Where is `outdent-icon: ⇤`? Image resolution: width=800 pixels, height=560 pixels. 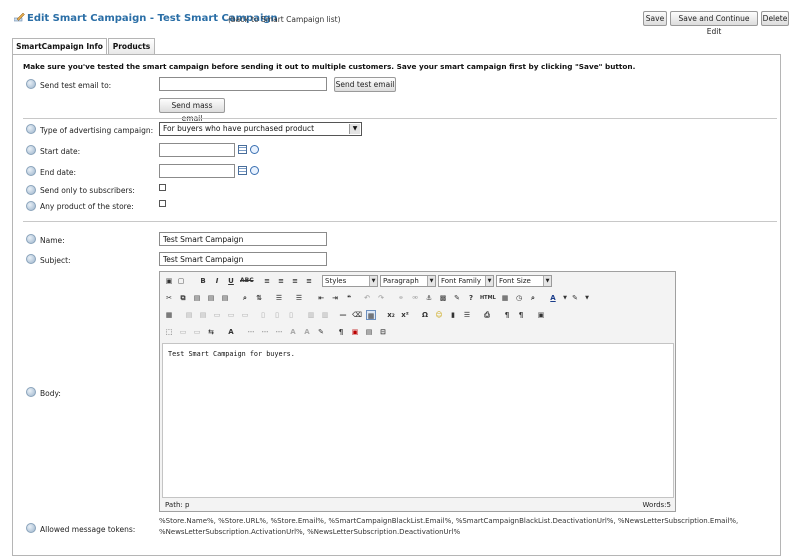 outdent-icon: ⇤ is located at coordinates (321, 298).